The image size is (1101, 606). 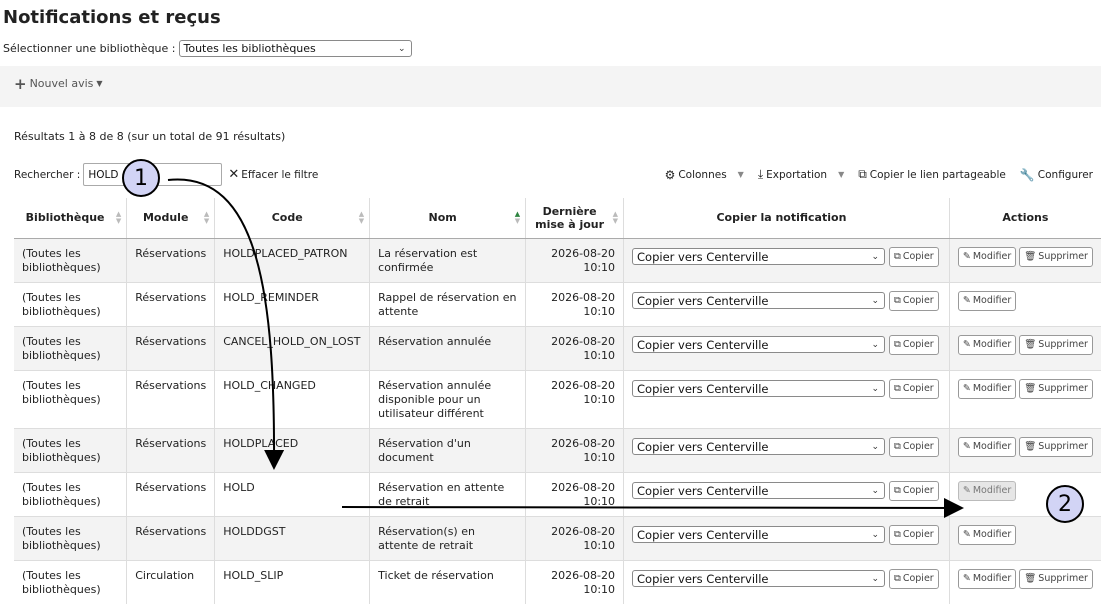 I want to click on copy-link-label: Copier le lien partageable, so click(x=937, y=174).